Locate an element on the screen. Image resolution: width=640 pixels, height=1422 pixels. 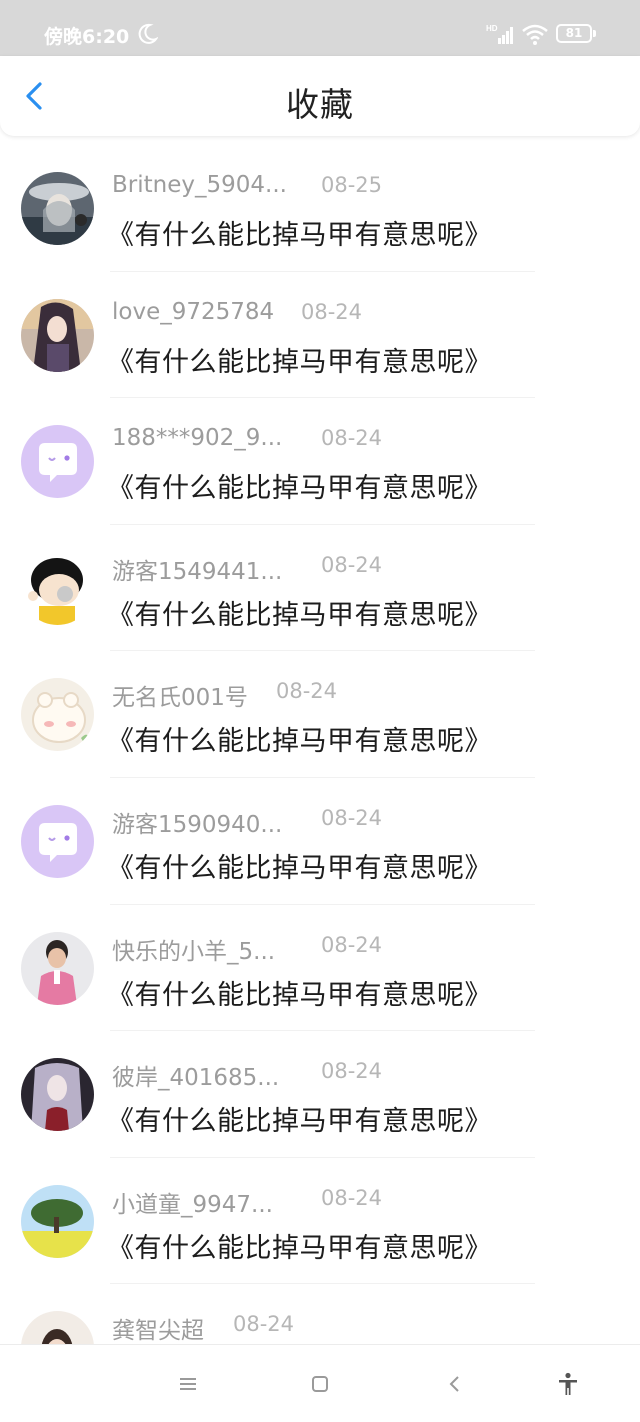
list-item: 游客1590940... 08-24 《有什么能比掉马甲有意思呢》 is located at coordinates (320, 841).